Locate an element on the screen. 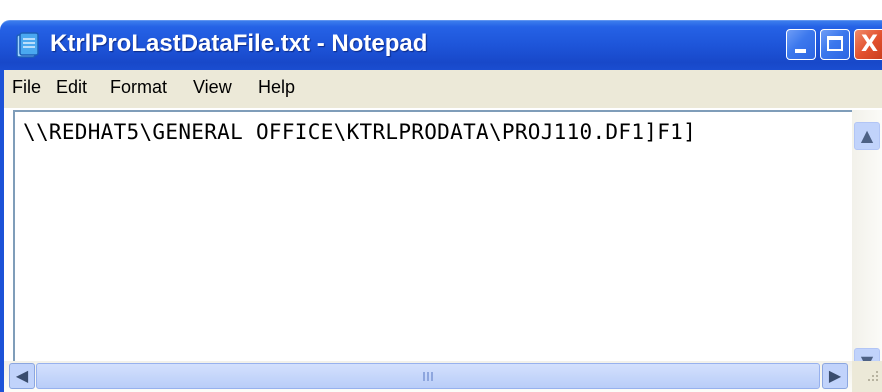 Image resolution: width=882 pixels, height=392 pixels. menu-help: Help is located at coordinates (276, 87).